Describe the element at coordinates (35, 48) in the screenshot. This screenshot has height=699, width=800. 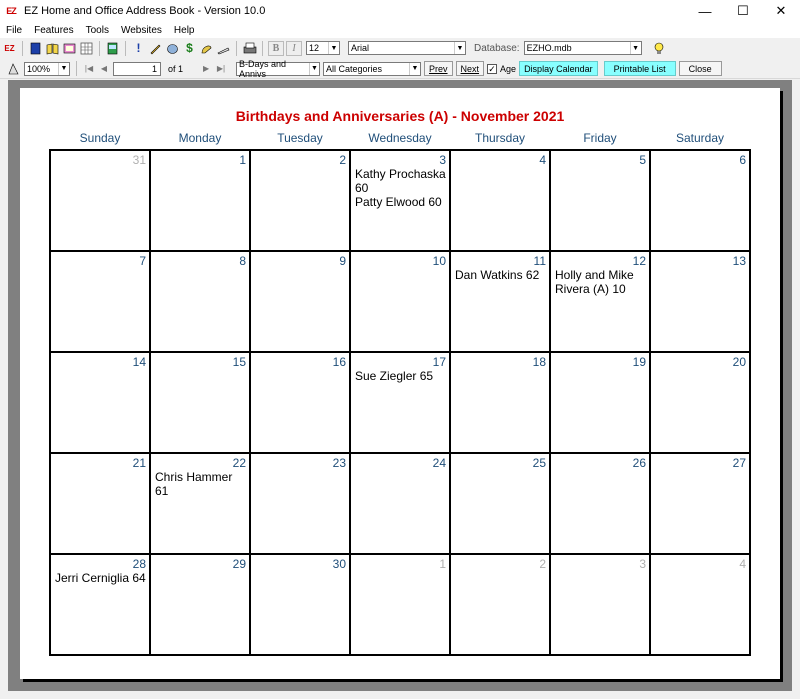
I see `address-book-icon` at that location.